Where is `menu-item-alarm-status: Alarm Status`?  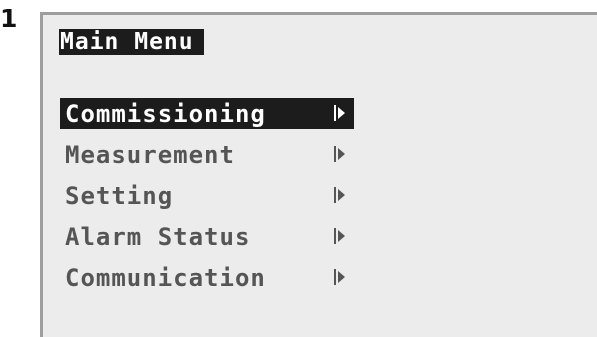
menu-item-alarm-status: Alarm Status is located at coordinates (207, 236).